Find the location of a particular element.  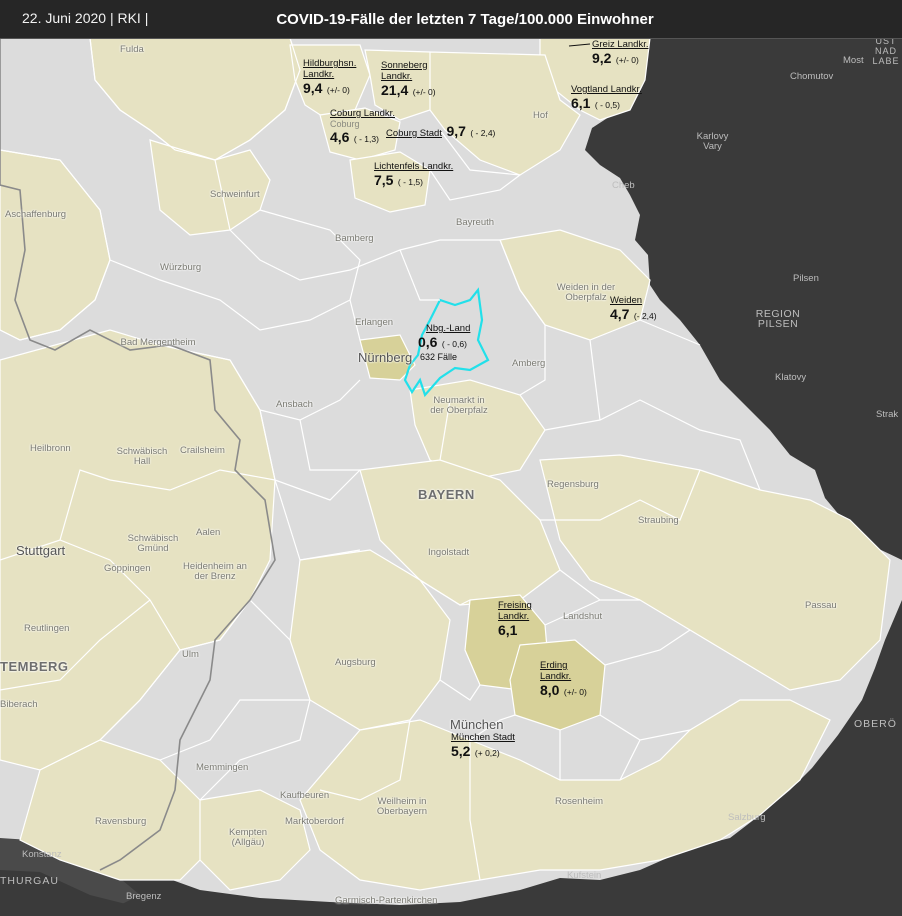

place-label: Ingolstadt is located at coordinates (449, 552).